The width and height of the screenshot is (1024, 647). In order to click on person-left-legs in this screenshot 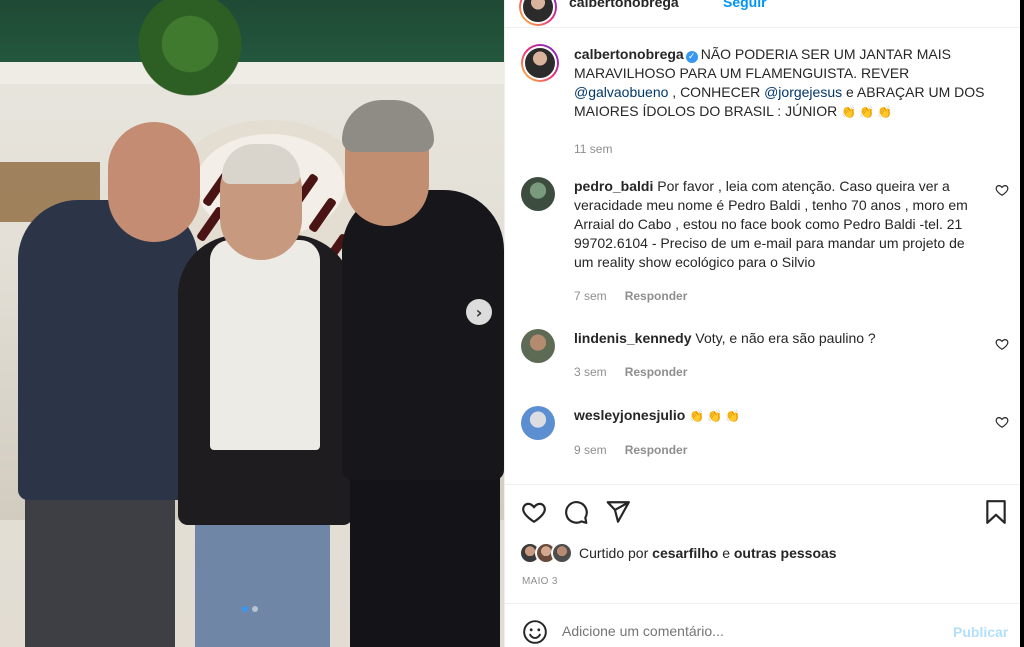, I will do `click(100, 563)`.